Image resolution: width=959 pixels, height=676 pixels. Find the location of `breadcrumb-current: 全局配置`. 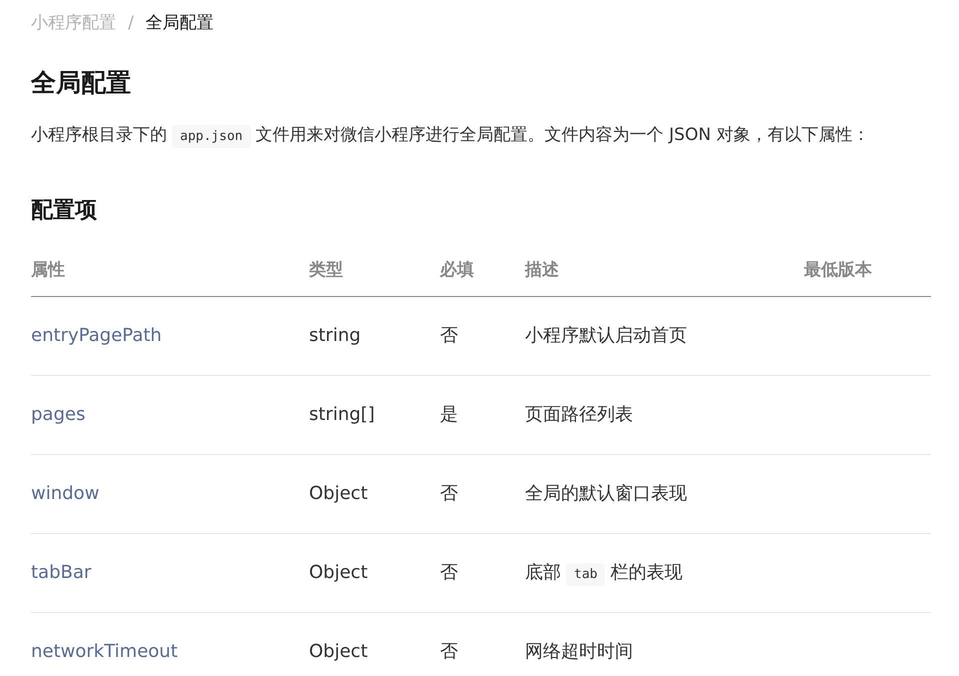

breadcrumb-current: 全局配置 is located at coordinates (180, 24).